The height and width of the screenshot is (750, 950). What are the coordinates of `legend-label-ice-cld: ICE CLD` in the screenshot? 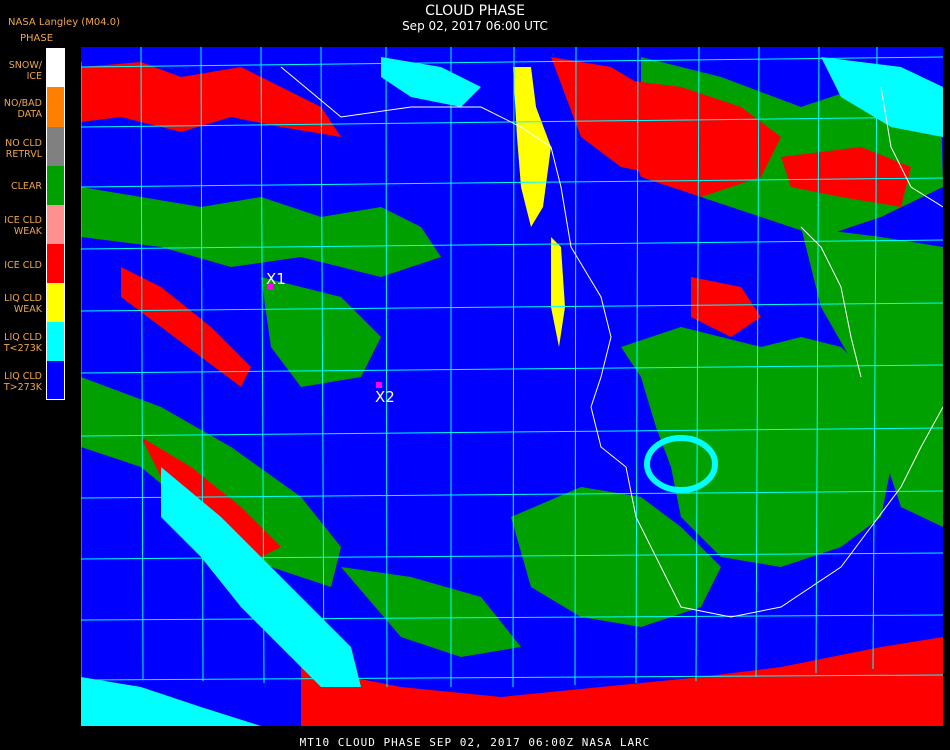 It's located at (23, 265).